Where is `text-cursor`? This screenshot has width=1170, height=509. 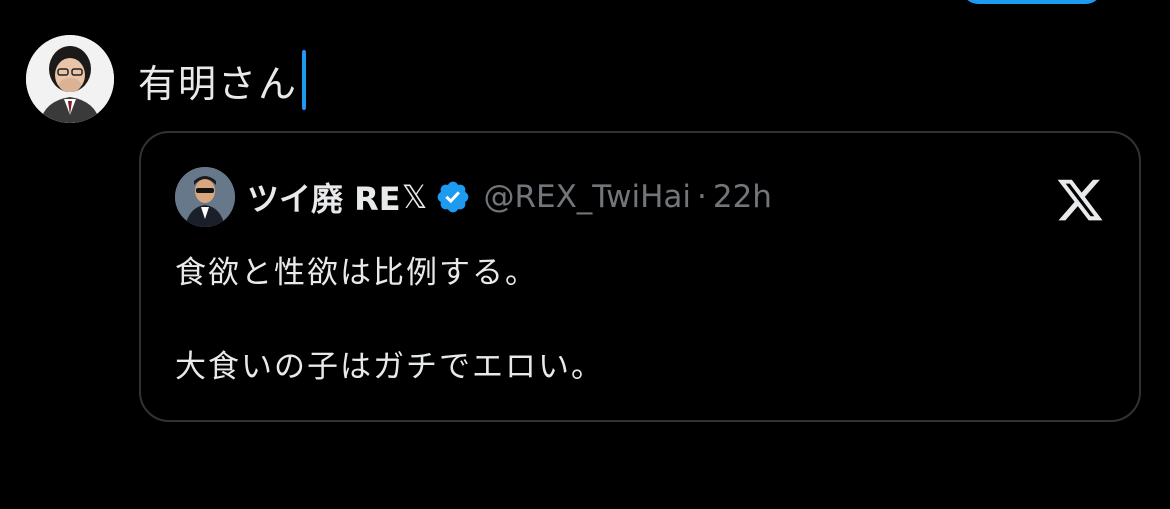
text-cursor is located at coordinates (304, 80).